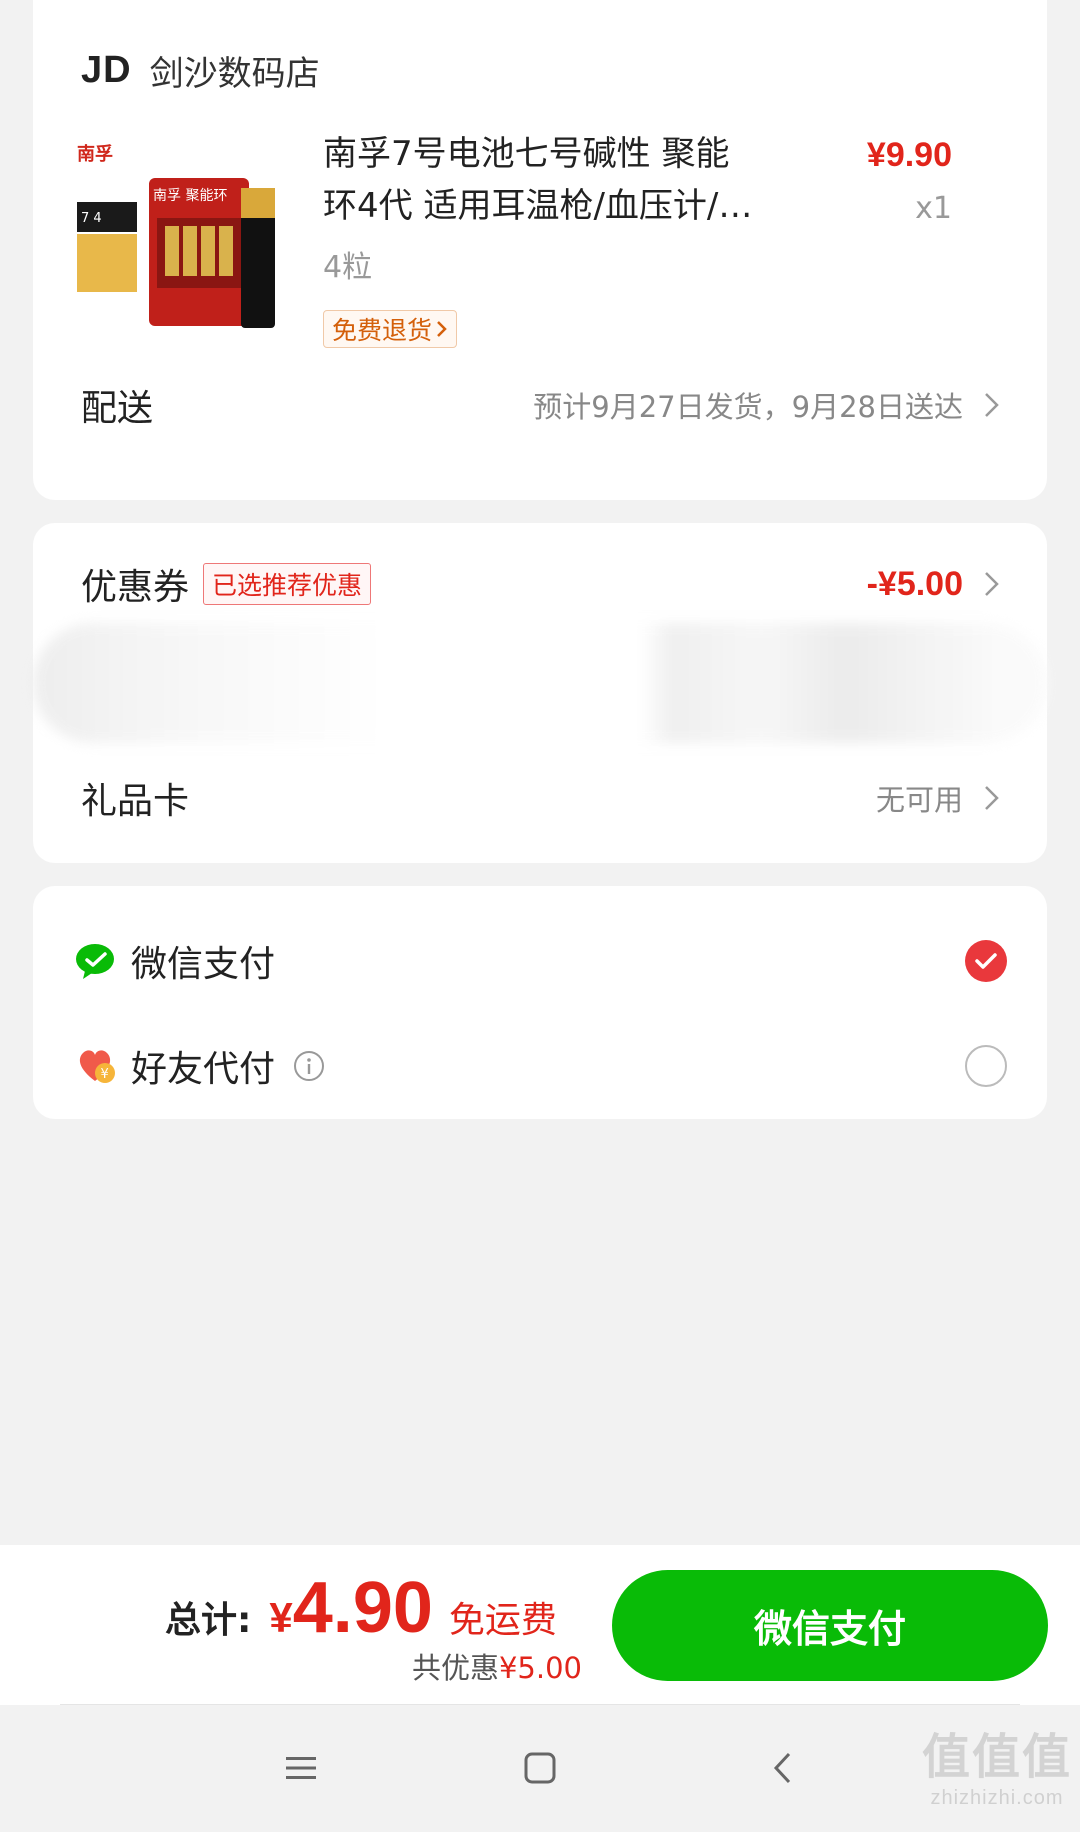 The width and height of the screenshot is (1080, 1832). Describe the element at coordinates (135, 587) in the screenshot. I see `coupon-label: 优惠券` at that location.